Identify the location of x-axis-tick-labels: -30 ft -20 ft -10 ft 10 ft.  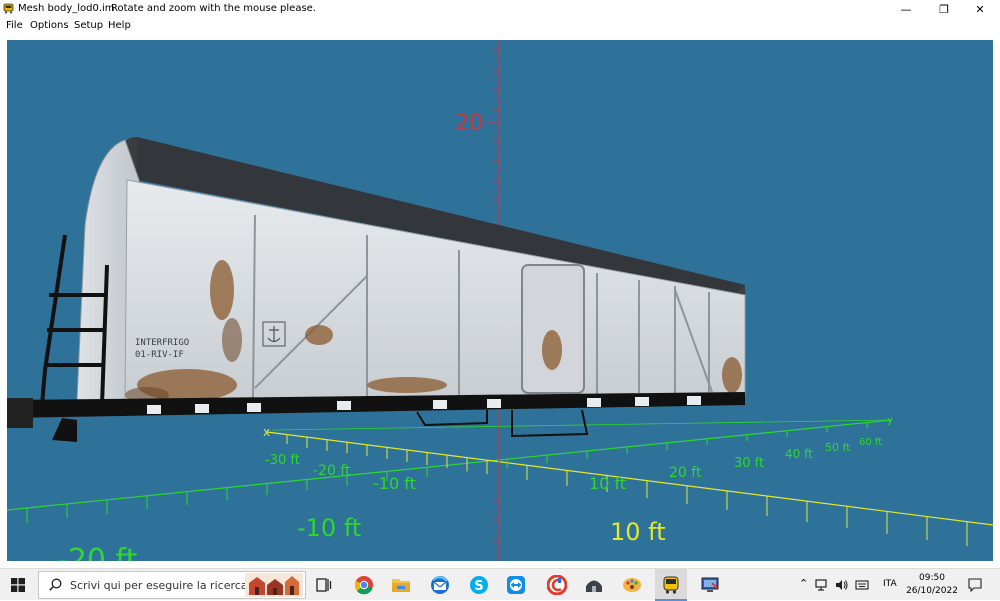
(445, 473).